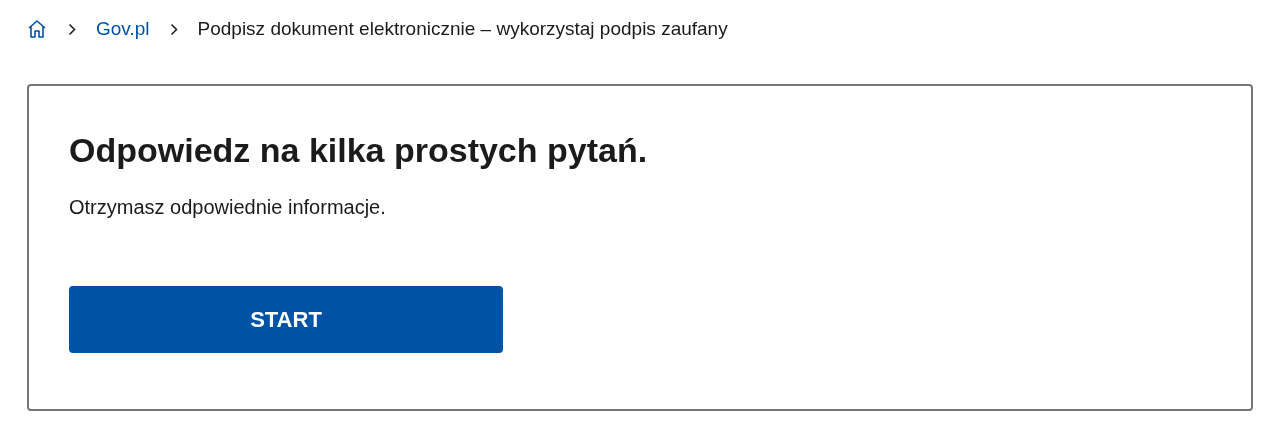 Image resolution: width=1280 pixels, height=440 pixels. What do you see at coordinates (359, 150) in the screenshot?
I see `heading: Odpowiedz na kilka prostych pytań.` at bounding box center [359, 150].